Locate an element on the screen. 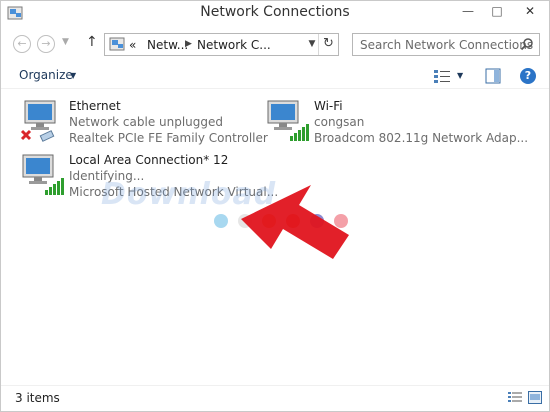  back-button: ← is located at coordinates (22, 44).